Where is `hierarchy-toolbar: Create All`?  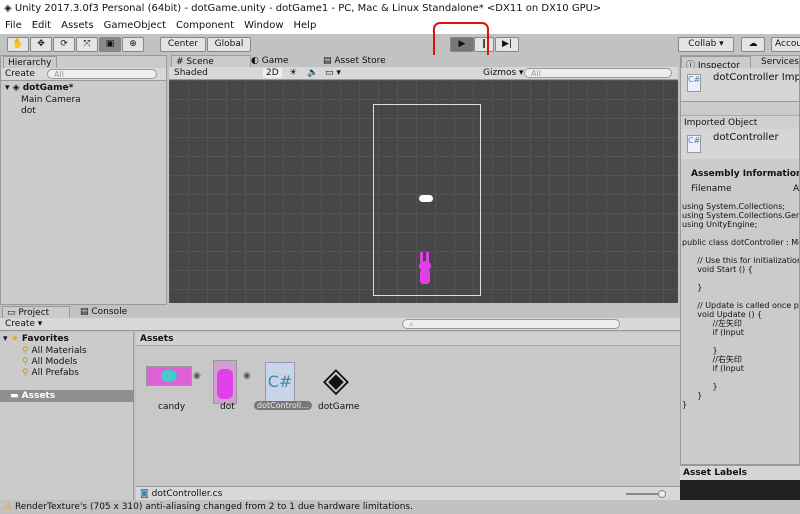
hierarchy-toolbar: Create All is located at coordinates (83, 74).